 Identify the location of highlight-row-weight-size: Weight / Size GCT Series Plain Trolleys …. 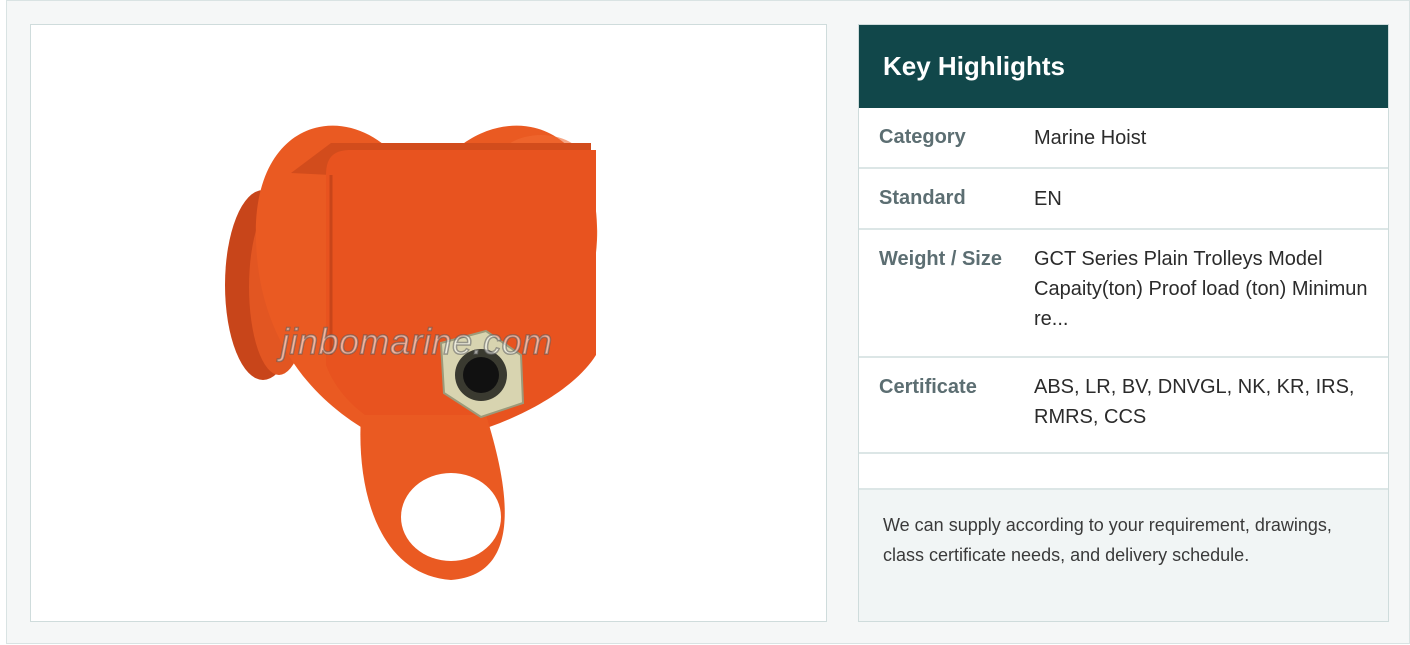
(1123, 294).